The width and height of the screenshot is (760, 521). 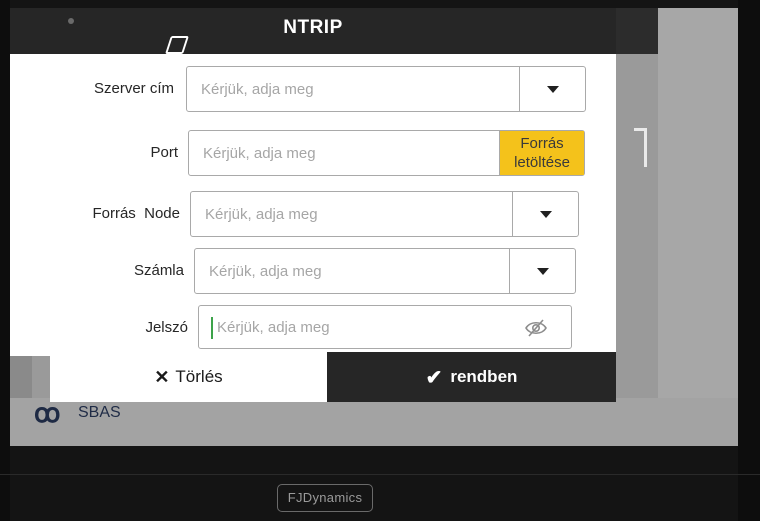 What do you see at coordinates (380, 474) in the screenshot?
I see `bezel-edge` at bounding box center [380, 474].